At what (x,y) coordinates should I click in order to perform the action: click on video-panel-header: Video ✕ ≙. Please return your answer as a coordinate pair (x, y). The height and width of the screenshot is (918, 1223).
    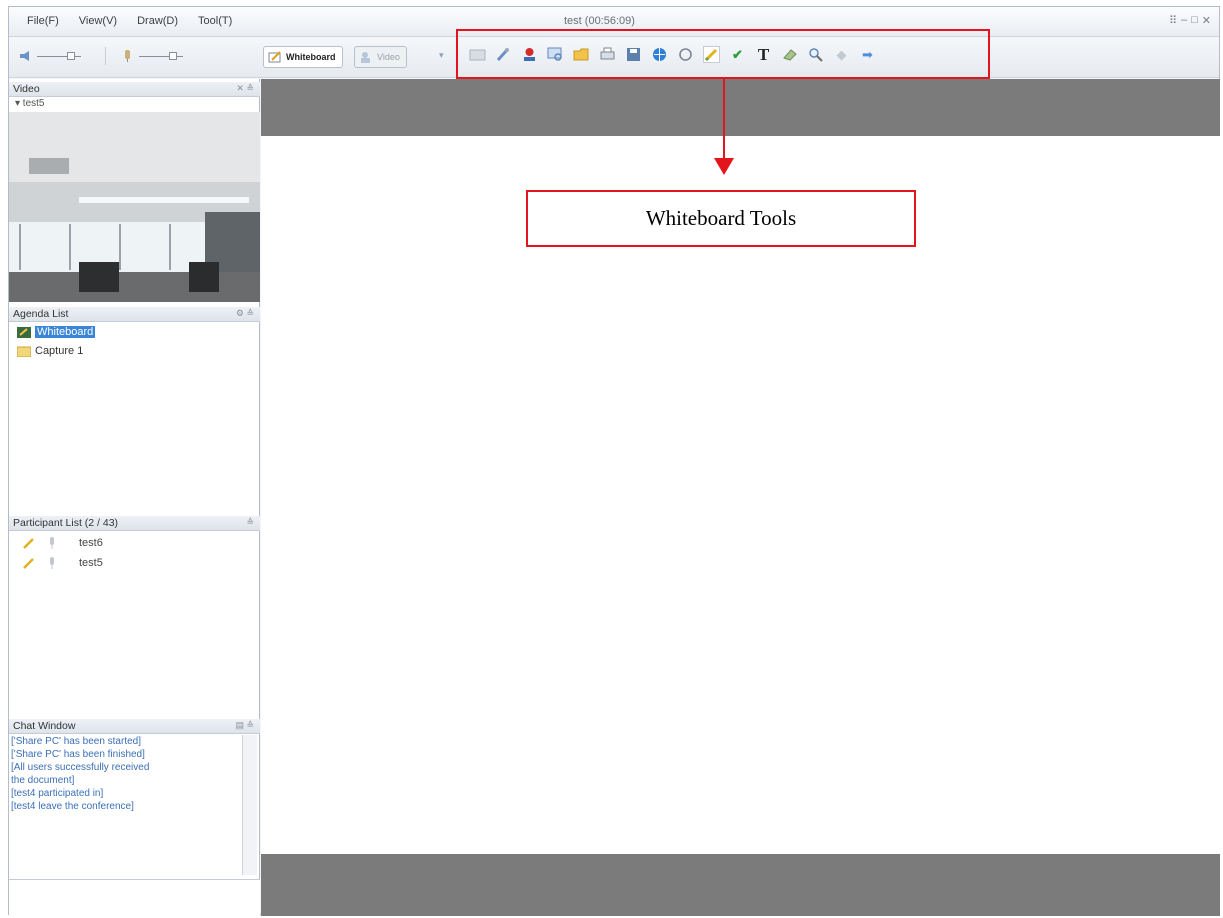
    Looking at the image, I should click on (134, 89).